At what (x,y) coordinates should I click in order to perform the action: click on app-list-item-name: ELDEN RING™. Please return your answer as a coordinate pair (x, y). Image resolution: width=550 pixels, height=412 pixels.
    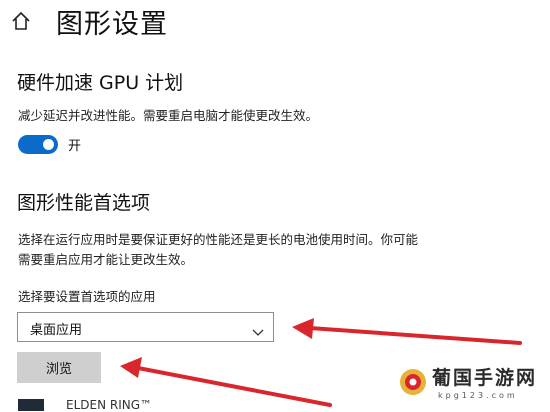
    Looking at the image, I should click on (109, 405).